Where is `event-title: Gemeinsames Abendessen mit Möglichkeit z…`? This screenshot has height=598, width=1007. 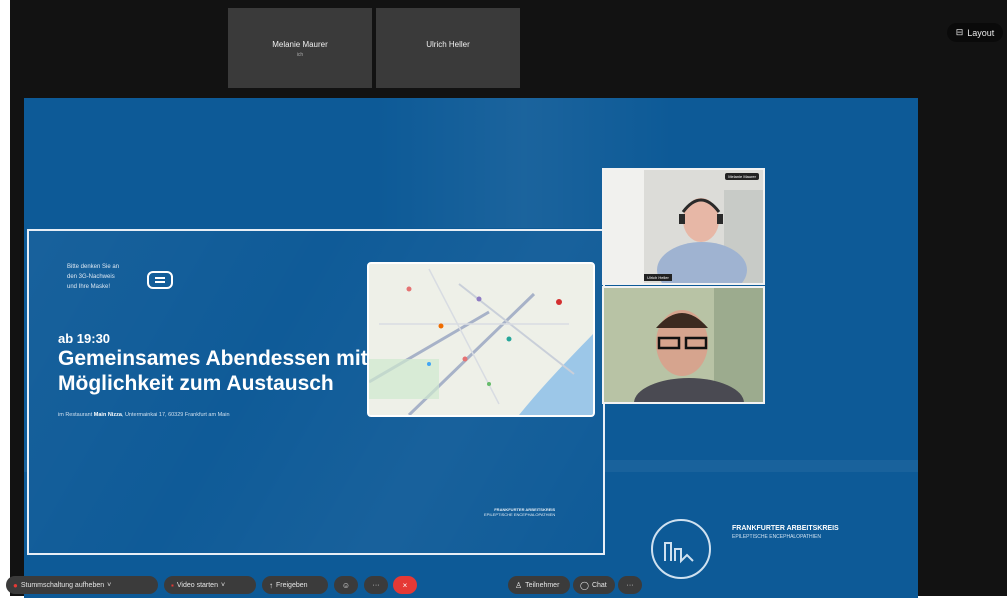
event-title: Gemeinsames Abendessen mit Möglichkeit z… is located at coordinates (213, 371).